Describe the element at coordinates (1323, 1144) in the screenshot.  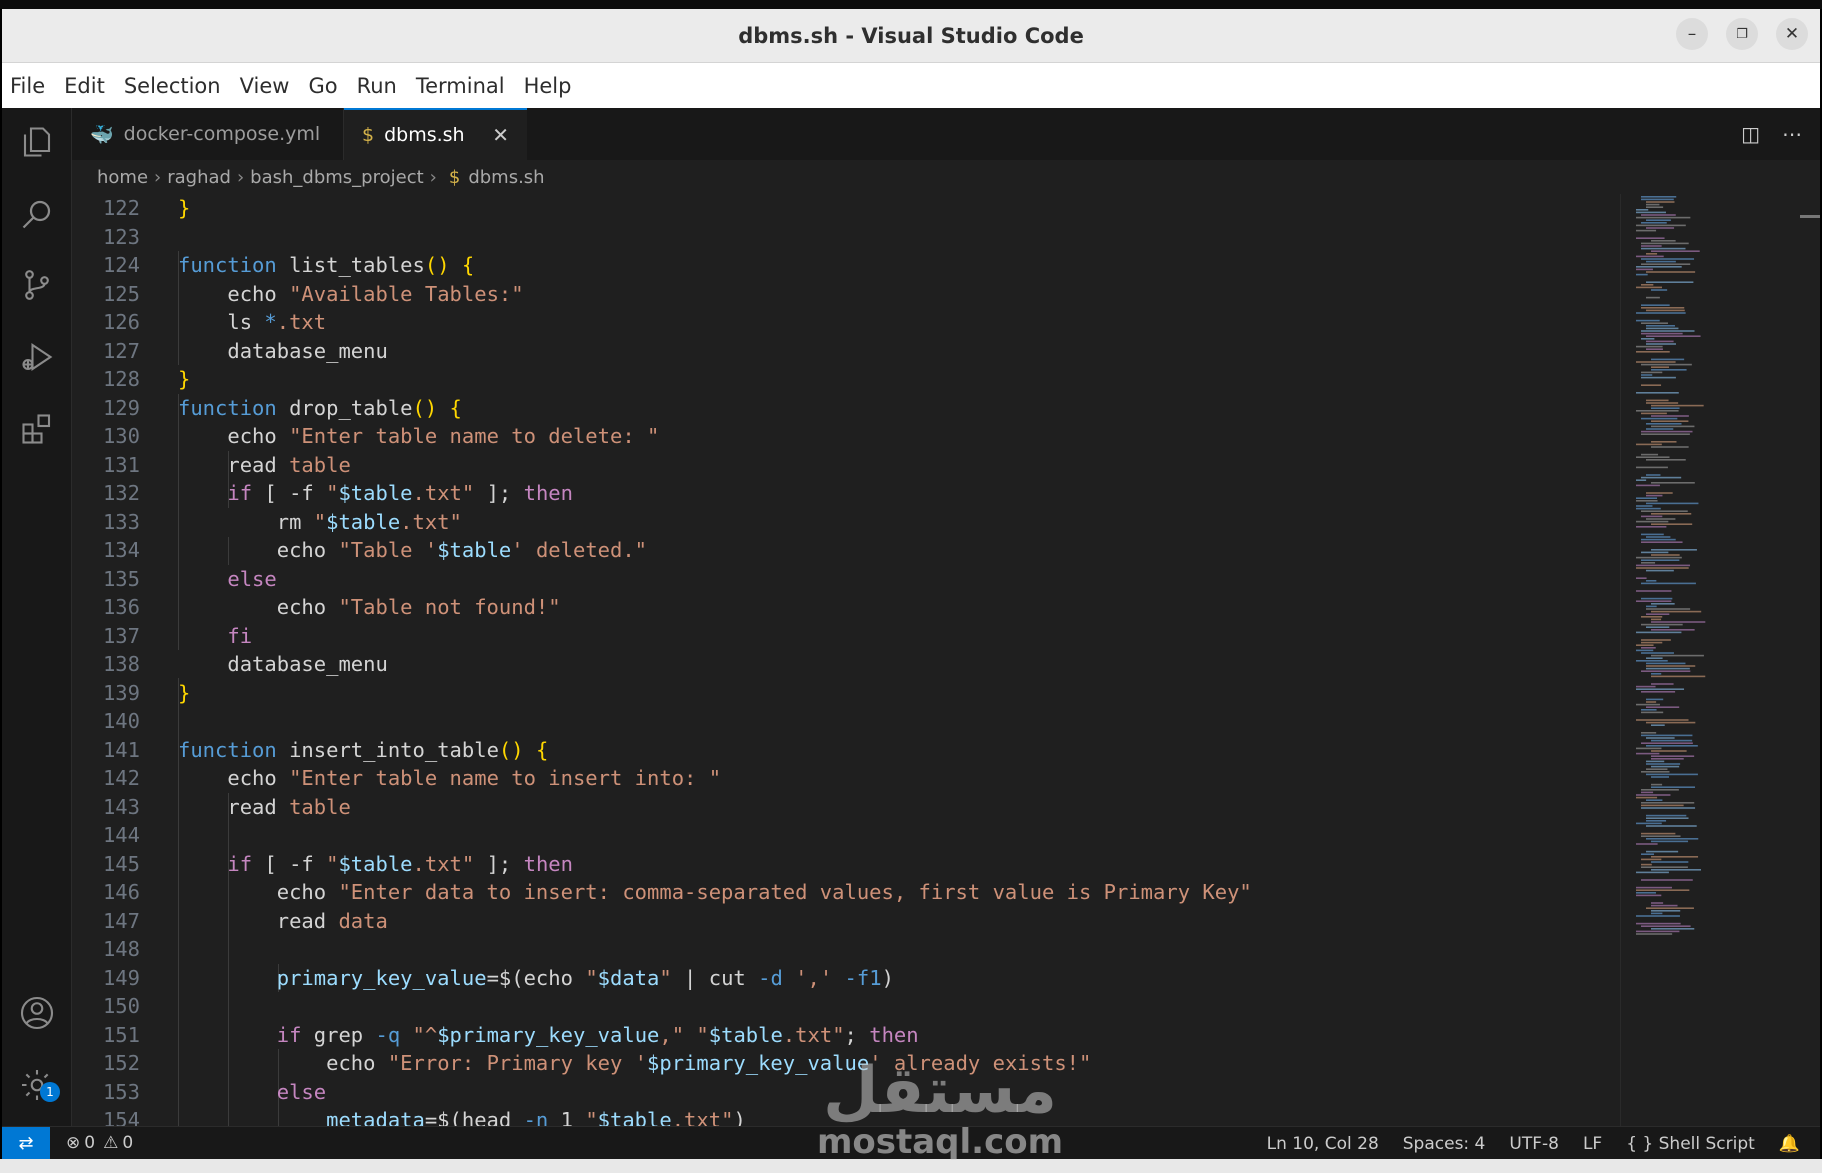
I see `cursor-position: Ln 10, Col 28` at that location.